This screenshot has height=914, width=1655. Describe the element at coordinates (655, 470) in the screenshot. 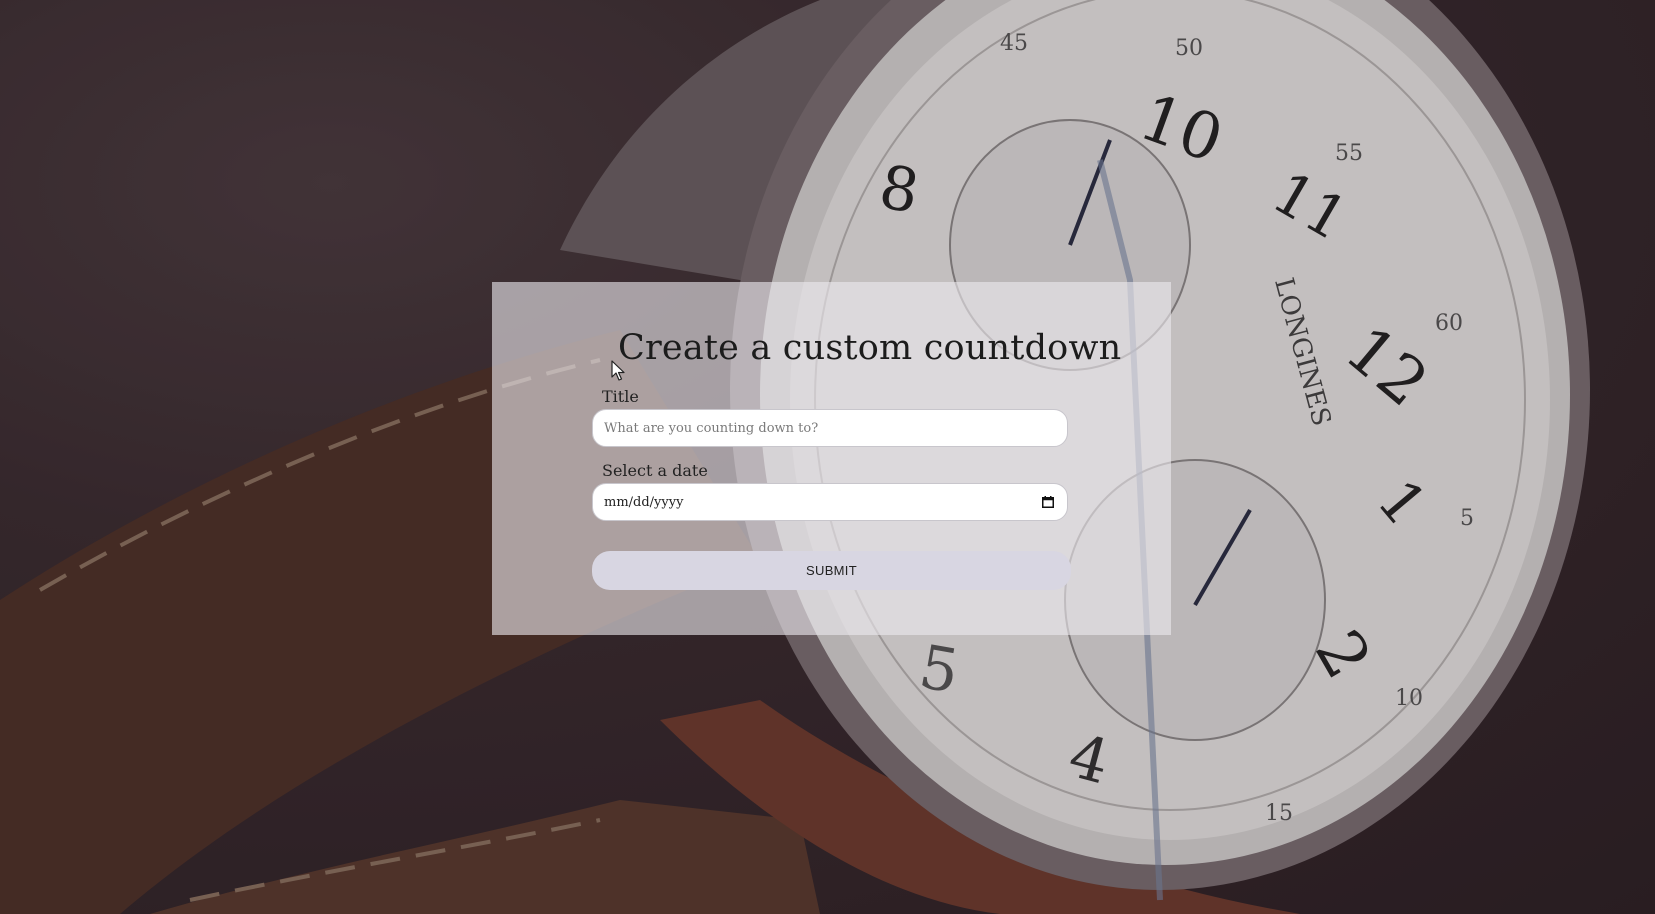

I see `date-label: Select a date` at that location.